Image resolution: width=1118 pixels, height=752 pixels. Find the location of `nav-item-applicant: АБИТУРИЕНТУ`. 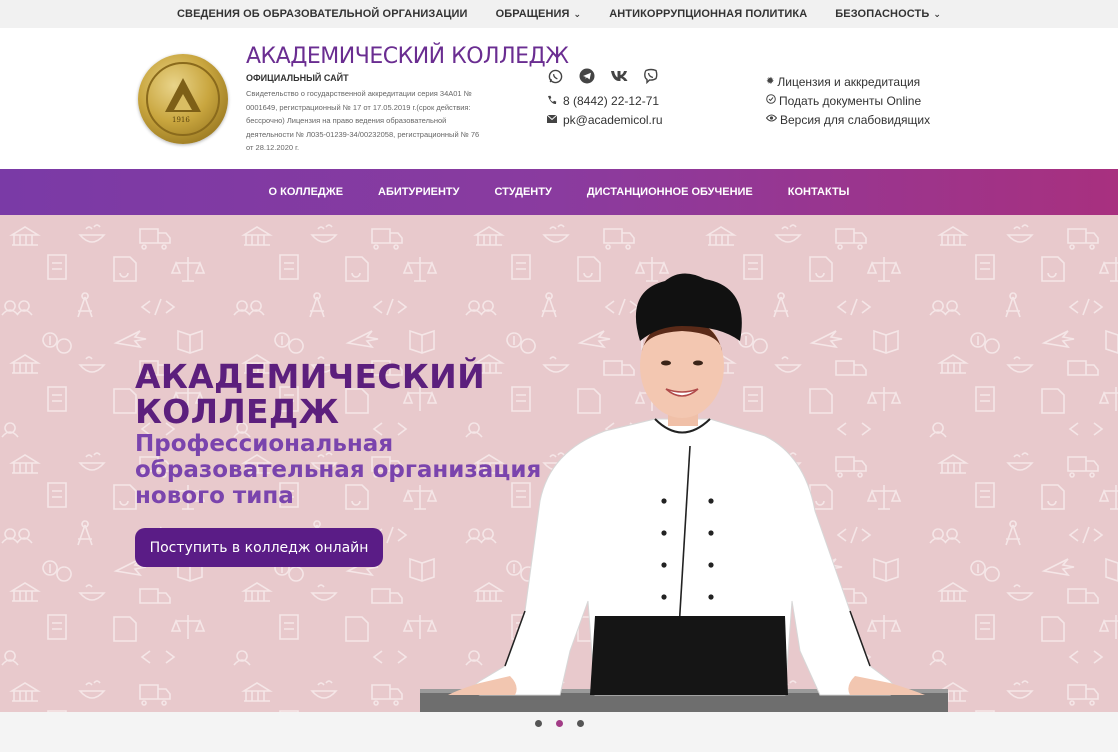

nav-item-applicant: АБИТУРИЕНТУ is located at coordinates (418, 192).